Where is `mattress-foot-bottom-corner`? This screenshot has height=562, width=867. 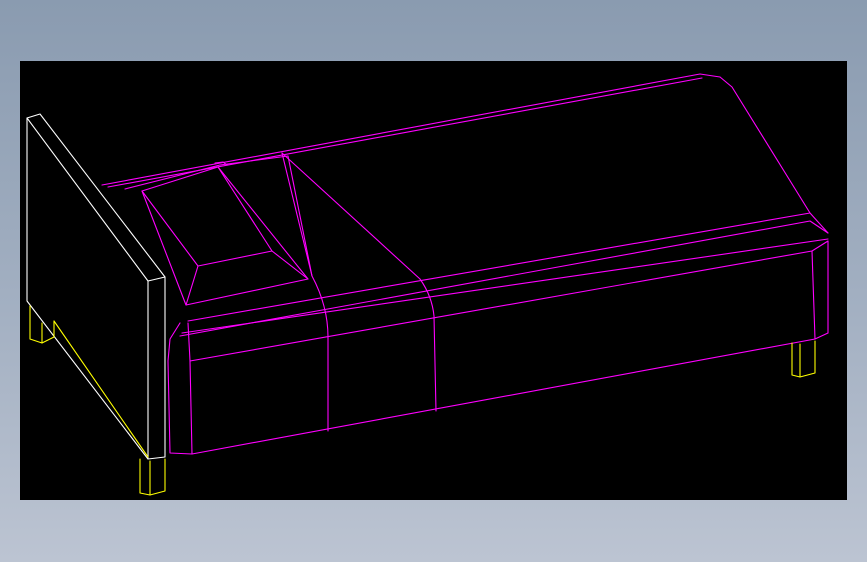 mattress-foot-bottom-corner is located at coordinates (821, 336).